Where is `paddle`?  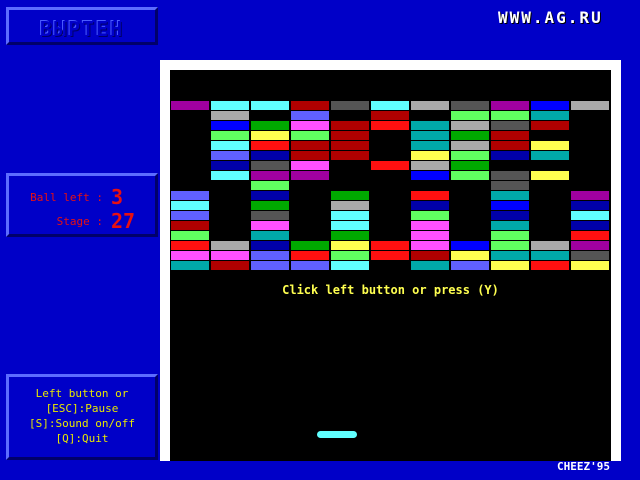 paddle is located at coordinates (337, 434).